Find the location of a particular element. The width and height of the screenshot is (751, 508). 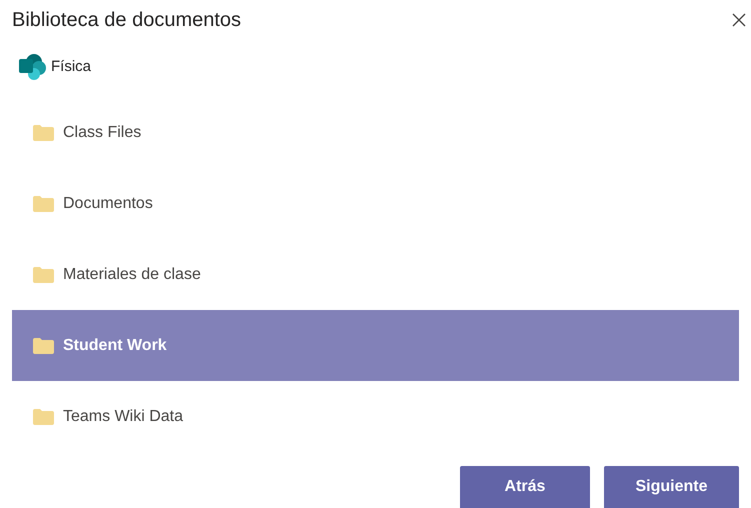

folder-item: Teams Wiki Data is located at coordinates (375, 416).